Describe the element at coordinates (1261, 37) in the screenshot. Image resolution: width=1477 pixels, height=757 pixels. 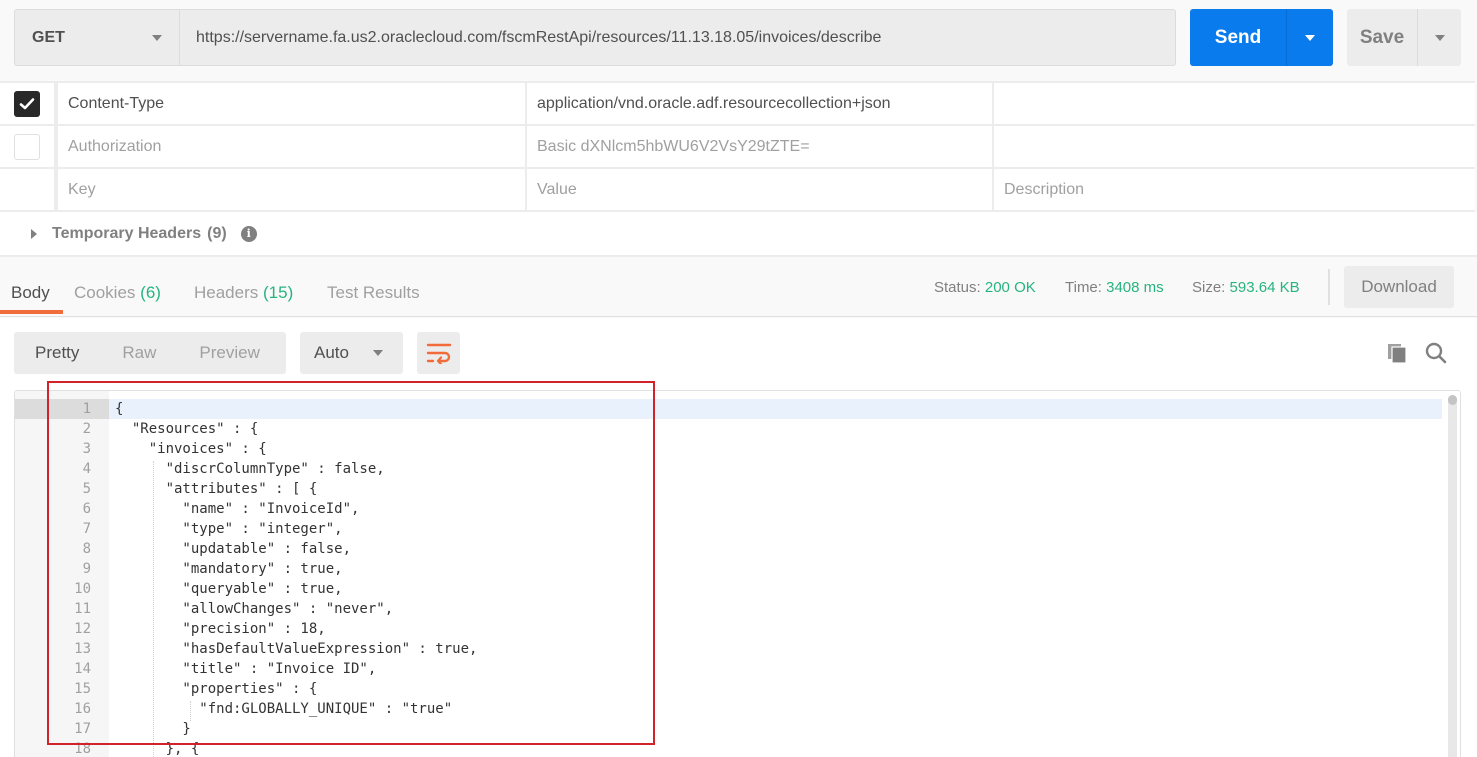
I see `send-button: Send` at that location.